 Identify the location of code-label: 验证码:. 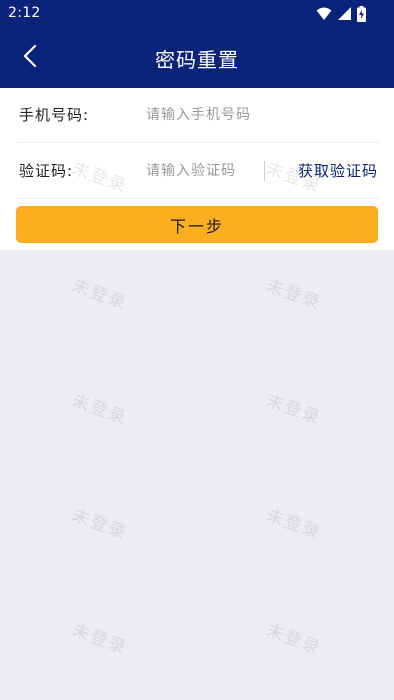
(46, 171).